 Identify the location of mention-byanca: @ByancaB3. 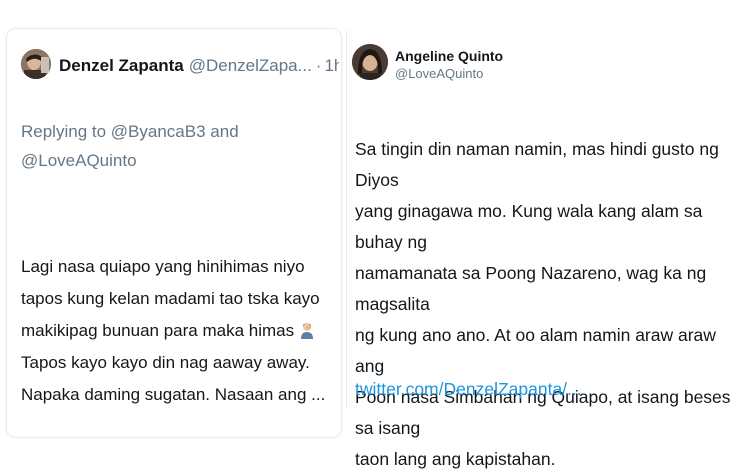
(158, 131).